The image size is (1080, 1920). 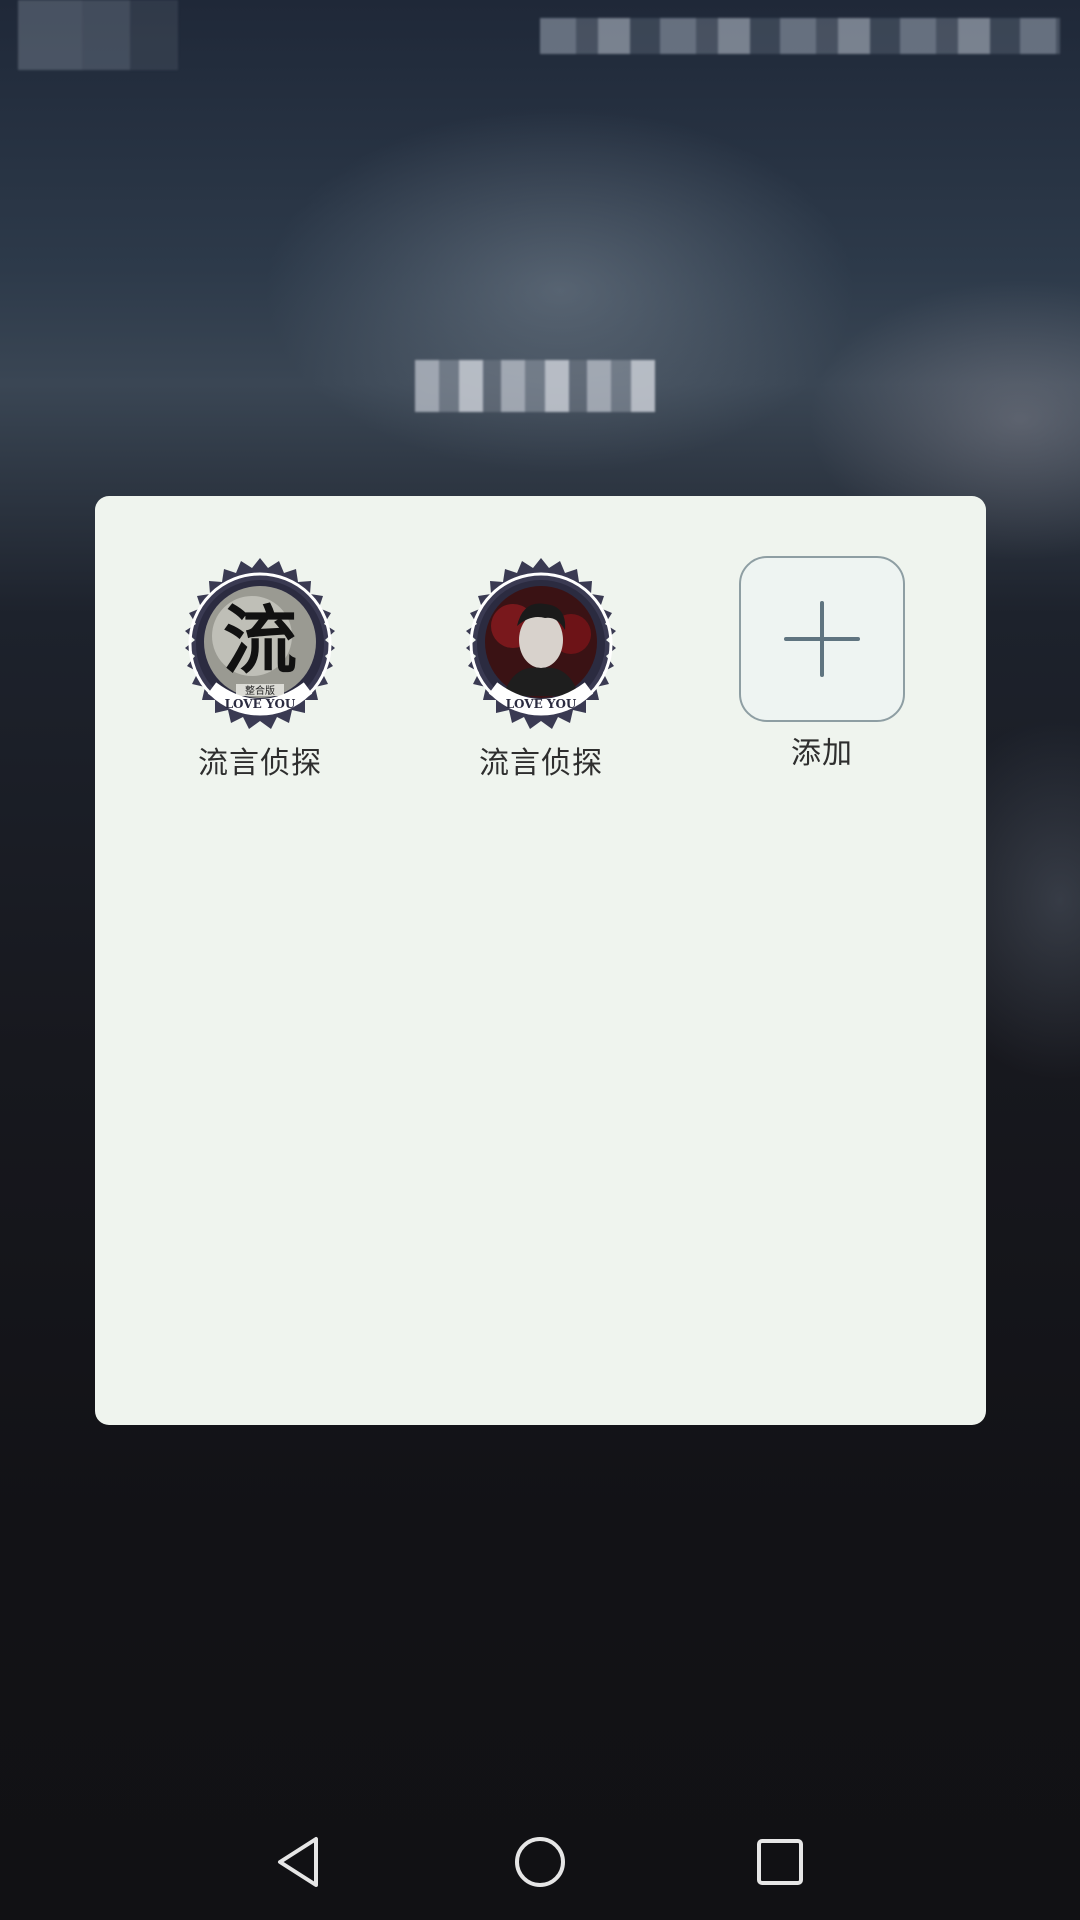 I want to click on app-liuyan-detective-2: LOVE YOU 流言侦探, so click(x=541, y=668).